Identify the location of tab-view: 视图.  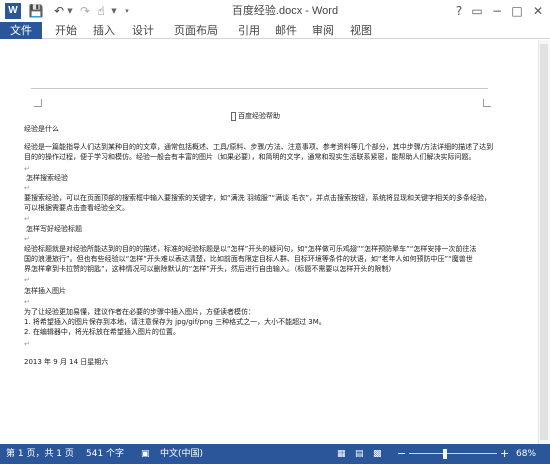
(361, 30).